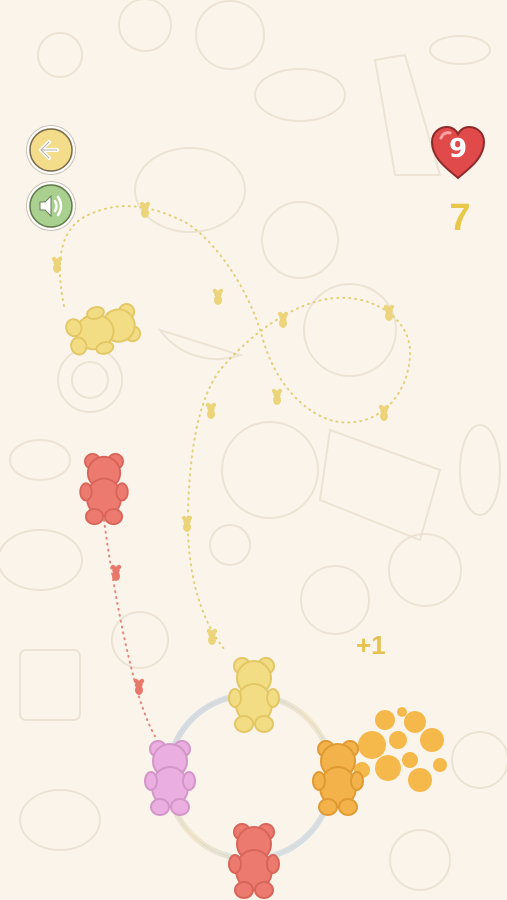 The height and width of the screenshot is (900, 507). I want to click on gummy-bear-orange-ring, so click(338, 778).